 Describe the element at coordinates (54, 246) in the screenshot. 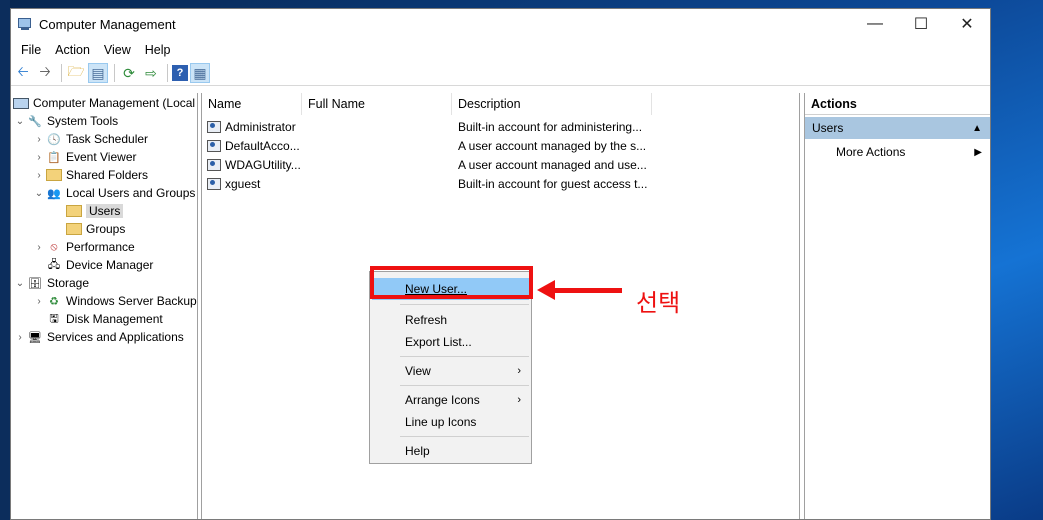

I see `performance-icon: ⦸` at that location.